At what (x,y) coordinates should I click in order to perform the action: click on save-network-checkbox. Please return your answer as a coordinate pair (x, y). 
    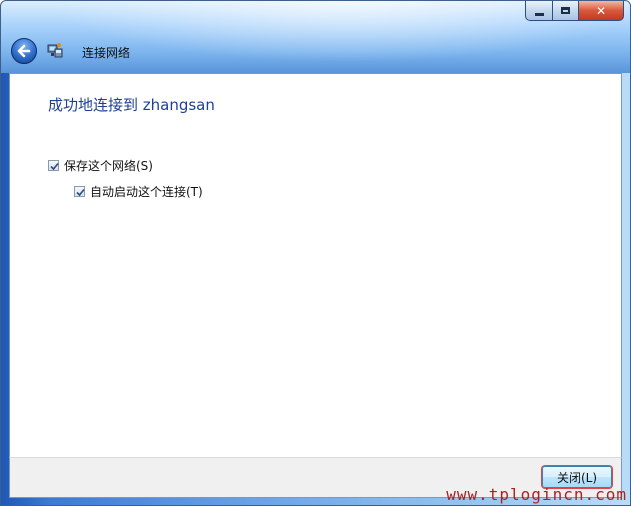
    Looking at the image, I should click on (53, 165).